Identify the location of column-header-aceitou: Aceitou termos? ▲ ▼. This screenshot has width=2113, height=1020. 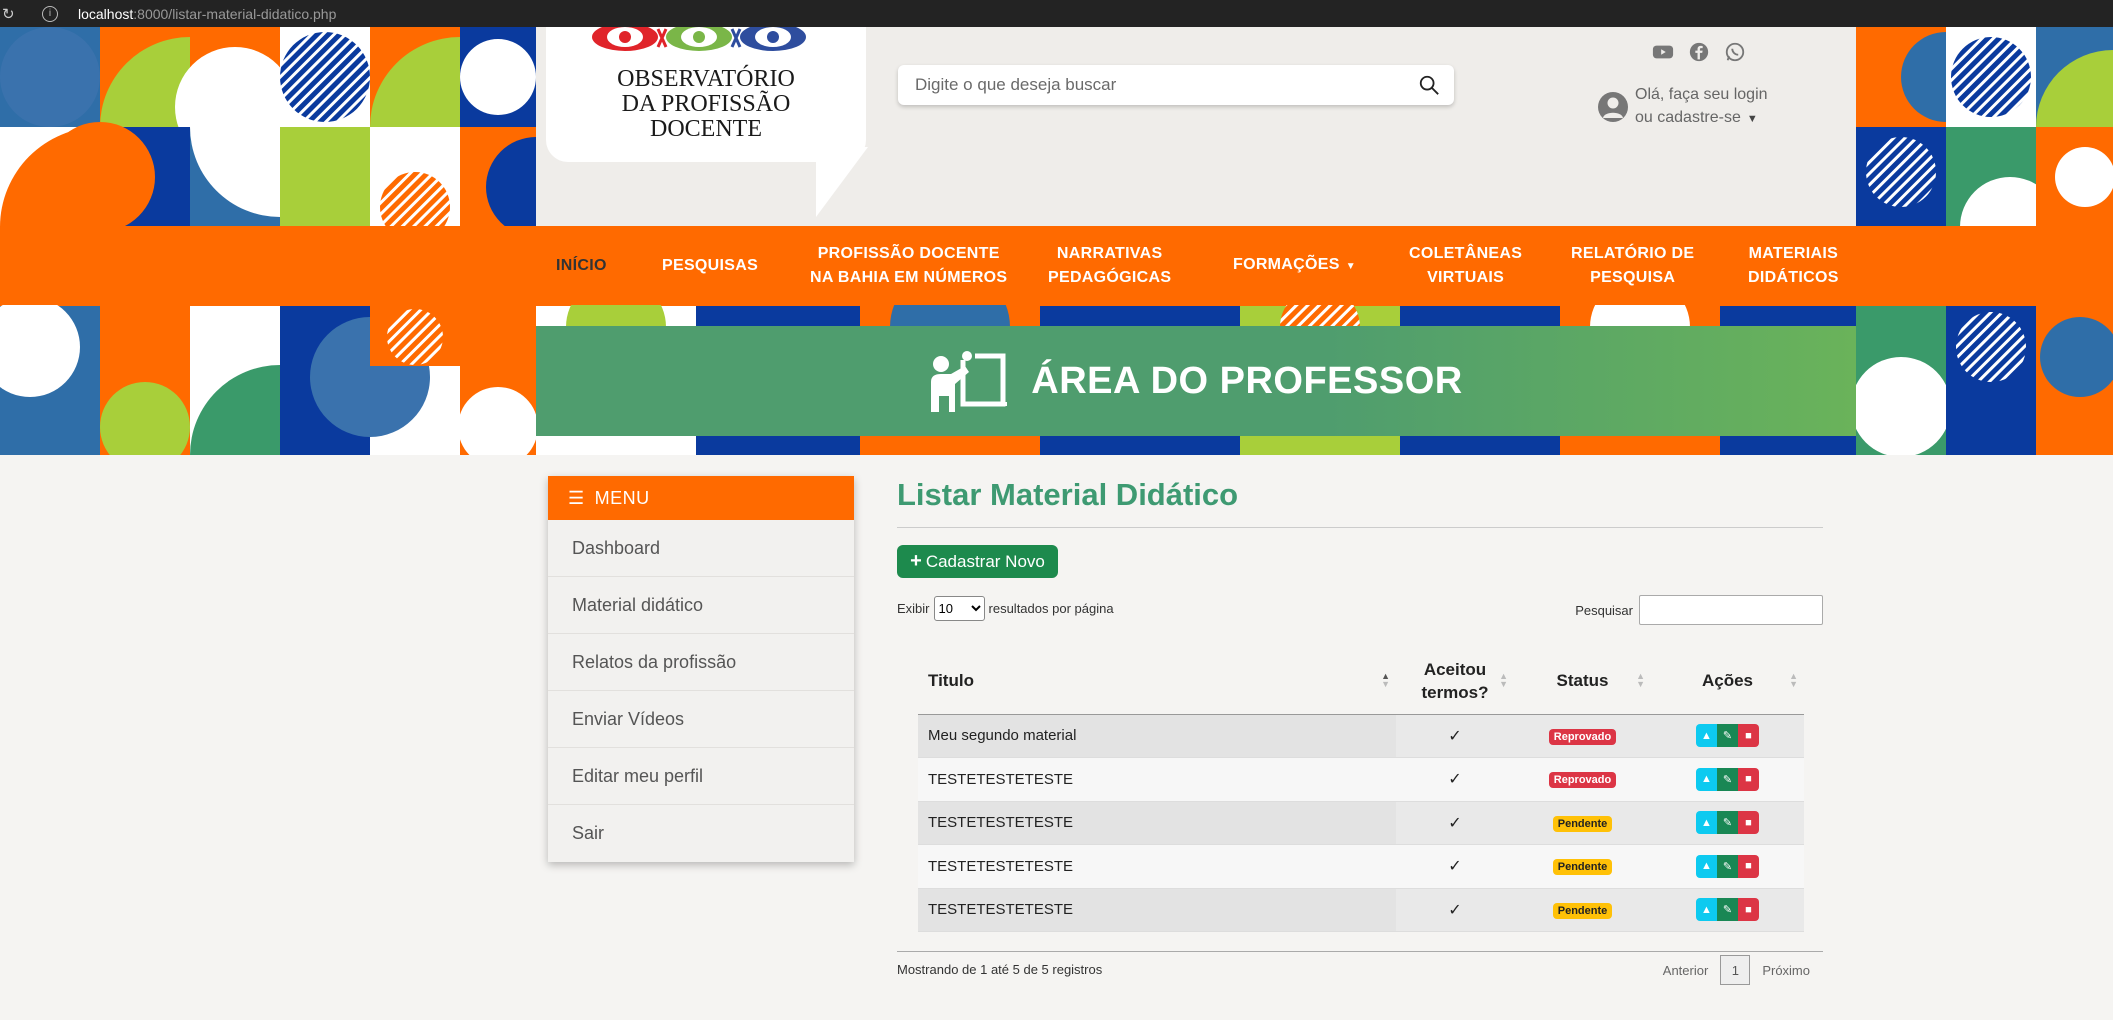
(1455, 681).